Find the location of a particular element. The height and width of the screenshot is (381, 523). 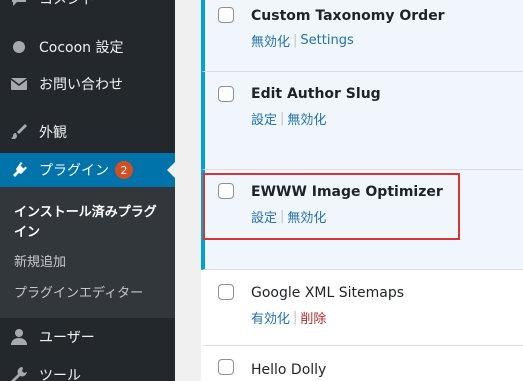

plugin-actions: 有効化 | 削除 is located at coordinates (288, 317).